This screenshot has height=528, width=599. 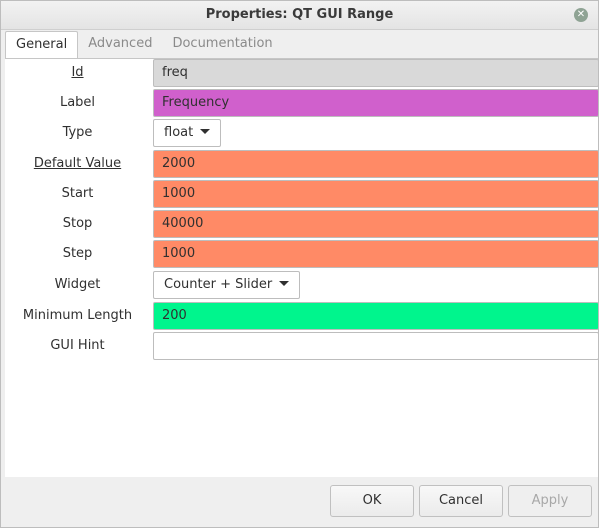 What do you see at coordinates (376, 254) in the screenshot?
I see `step-field: 1000` at bounding box center [376, 254].